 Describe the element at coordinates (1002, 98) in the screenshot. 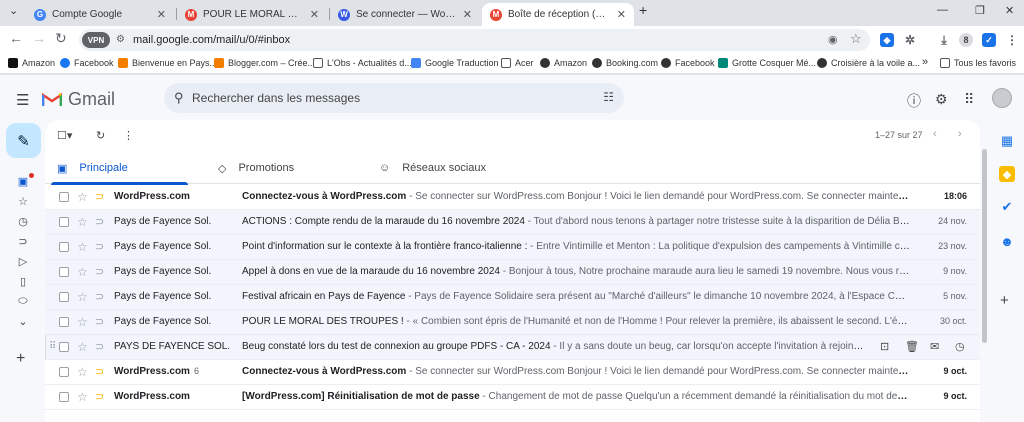

I see `avatar` at that location.